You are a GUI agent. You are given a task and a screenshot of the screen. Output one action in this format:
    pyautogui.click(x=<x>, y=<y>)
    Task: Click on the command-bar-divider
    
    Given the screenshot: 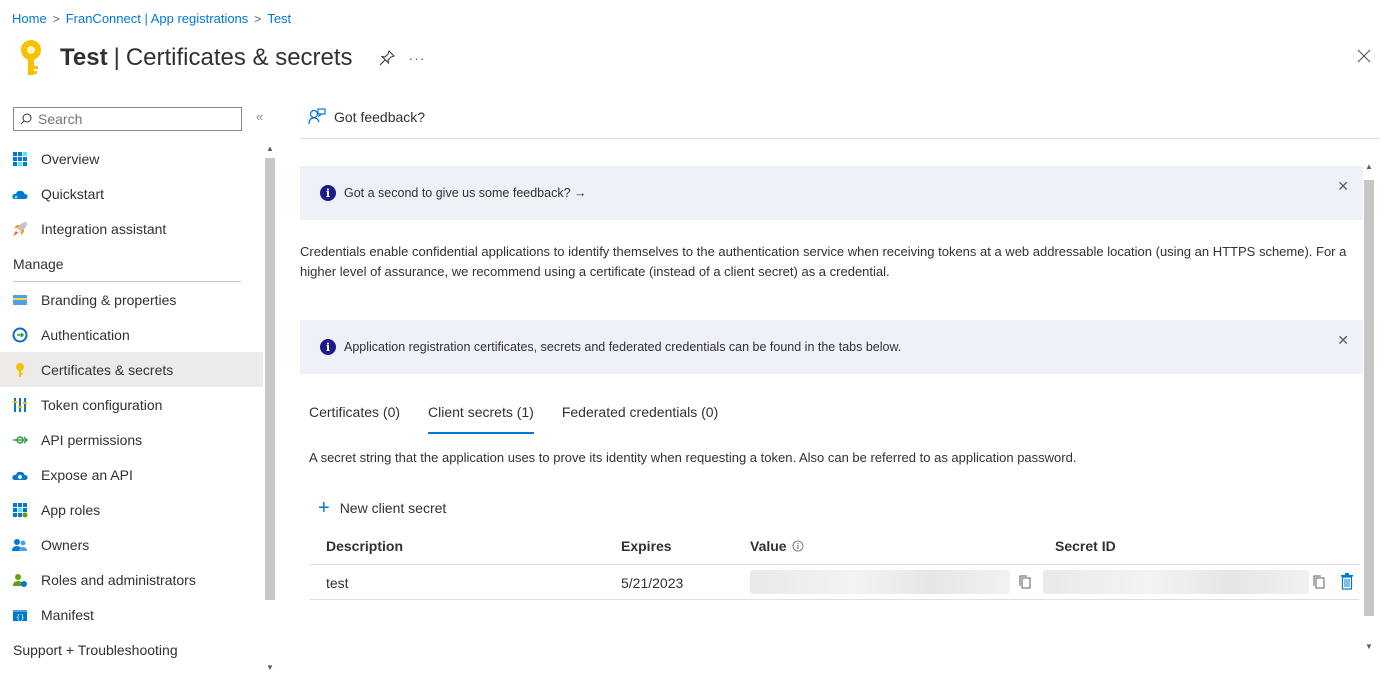 What is the action you would take?
    pyautogui.click(x=840, y=138)
    